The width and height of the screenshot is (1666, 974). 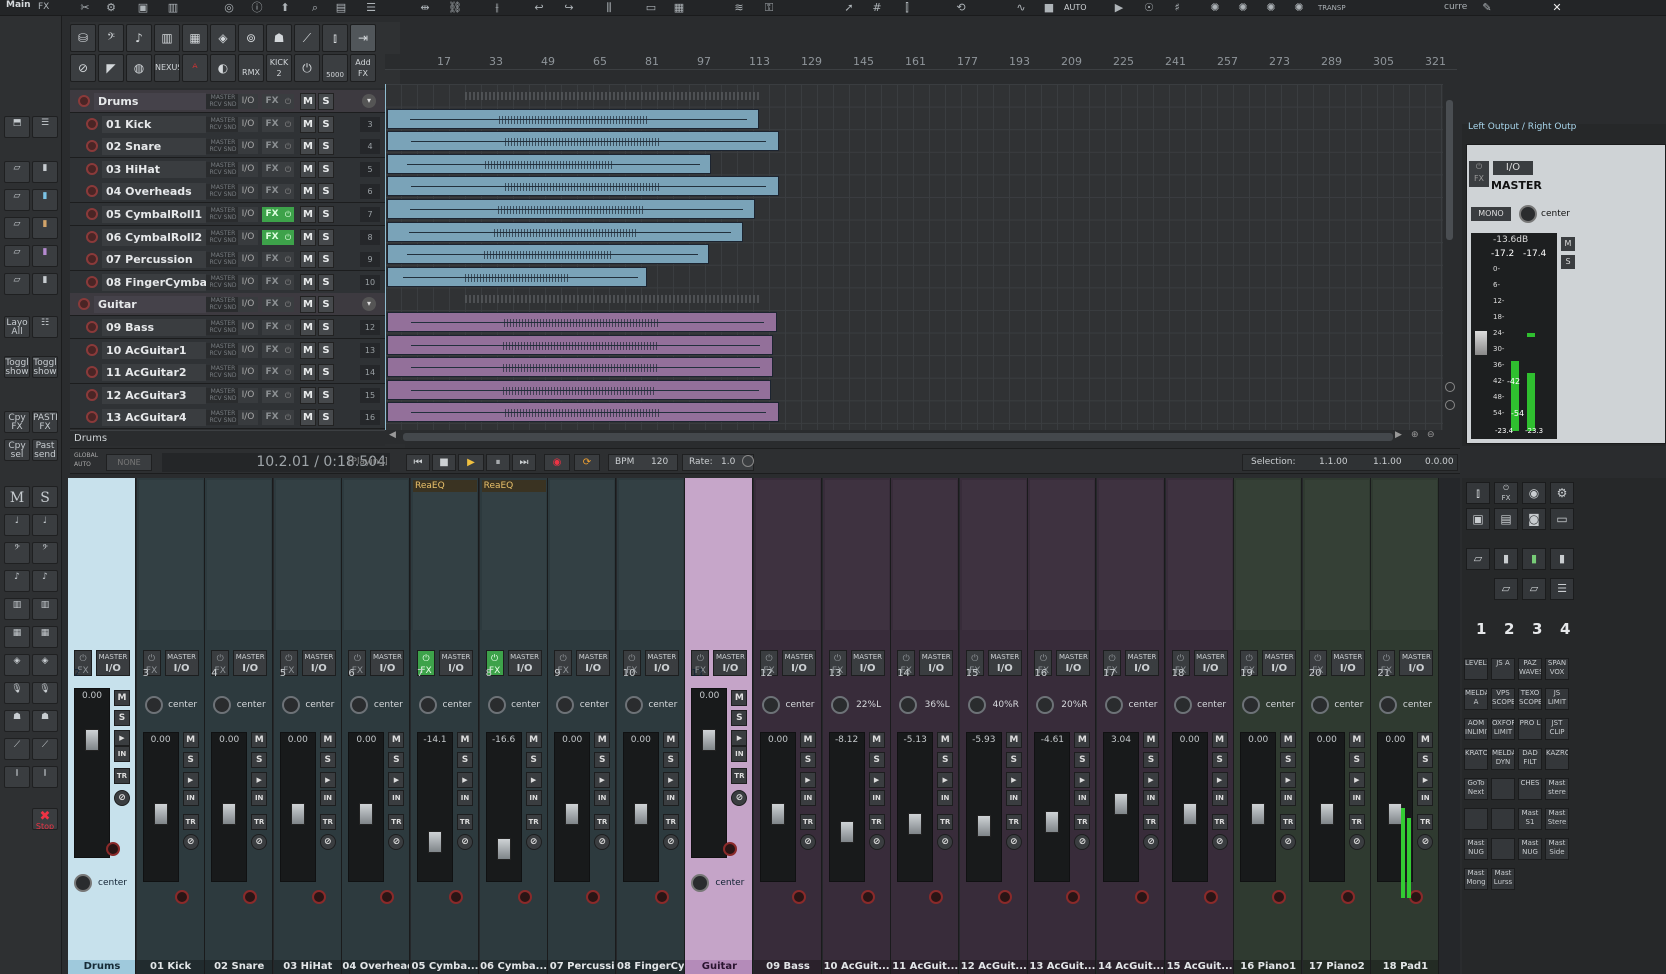 What do you see at coordinates (45, 228) in the screenshot?
I see `item-orange-icon: ▮` at bounding box center [45, 228].